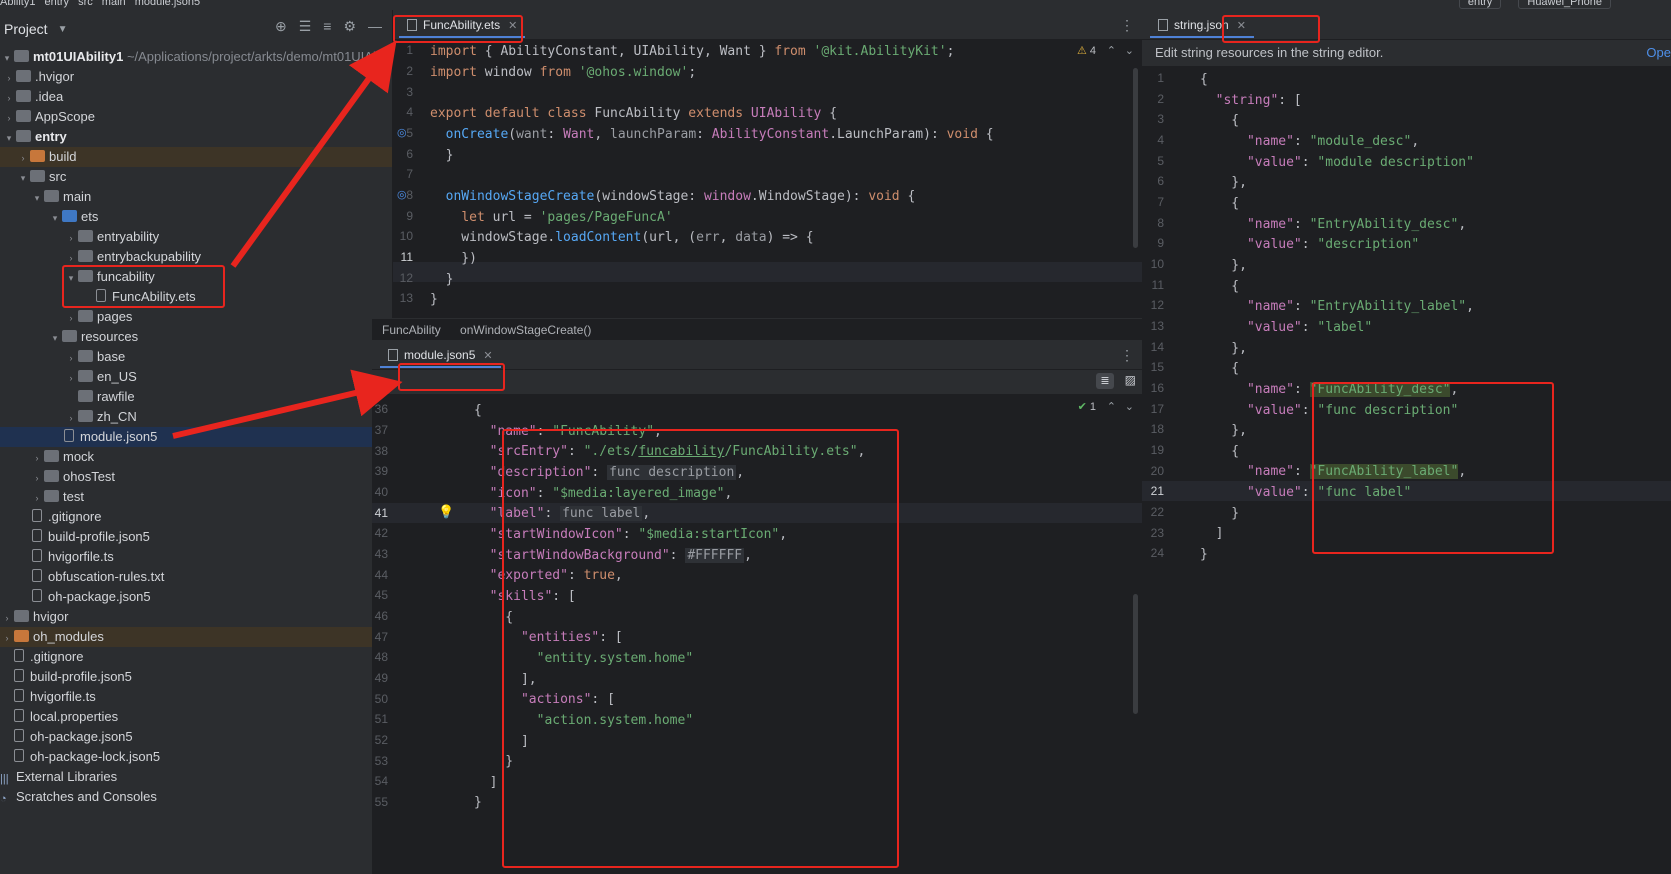 The width and height of the screenshot is (1671, 874). What do you see at coordinates (196, 397) in the screenshot?
I see `tree-item: rawfile` at bounding box center [196, 397].